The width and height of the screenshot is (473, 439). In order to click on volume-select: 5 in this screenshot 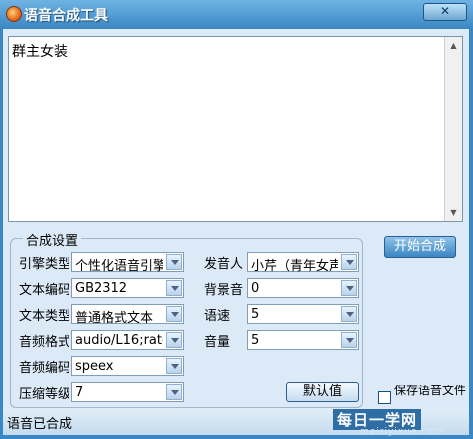, I will do `click(303, 340)`.